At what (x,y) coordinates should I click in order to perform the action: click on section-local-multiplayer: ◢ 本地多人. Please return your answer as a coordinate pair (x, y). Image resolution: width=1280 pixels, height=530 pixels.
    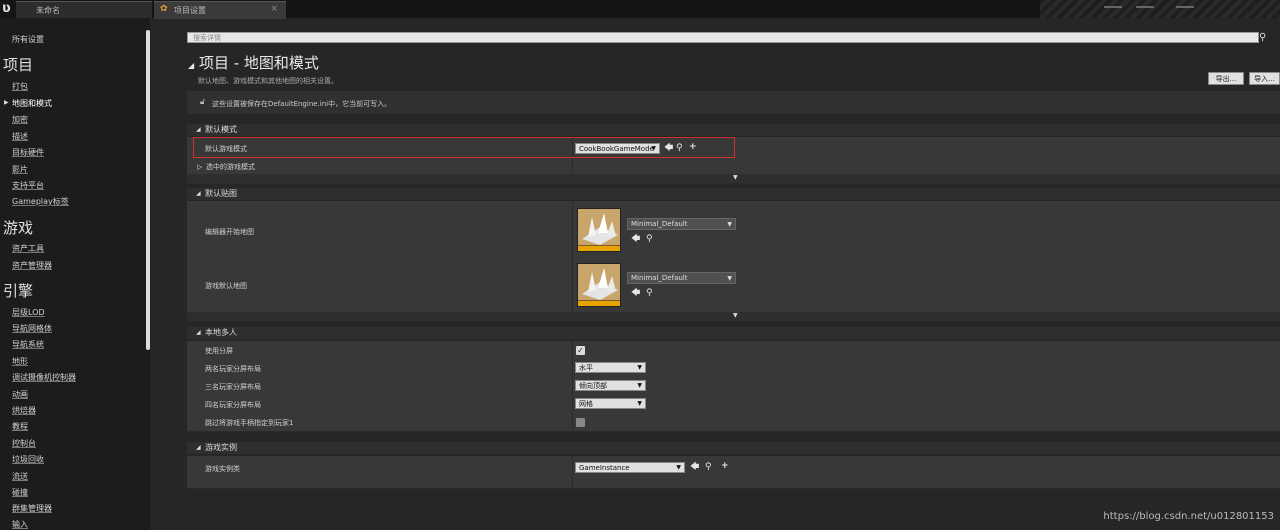
    Looking at the image, I should click on (733, 333).